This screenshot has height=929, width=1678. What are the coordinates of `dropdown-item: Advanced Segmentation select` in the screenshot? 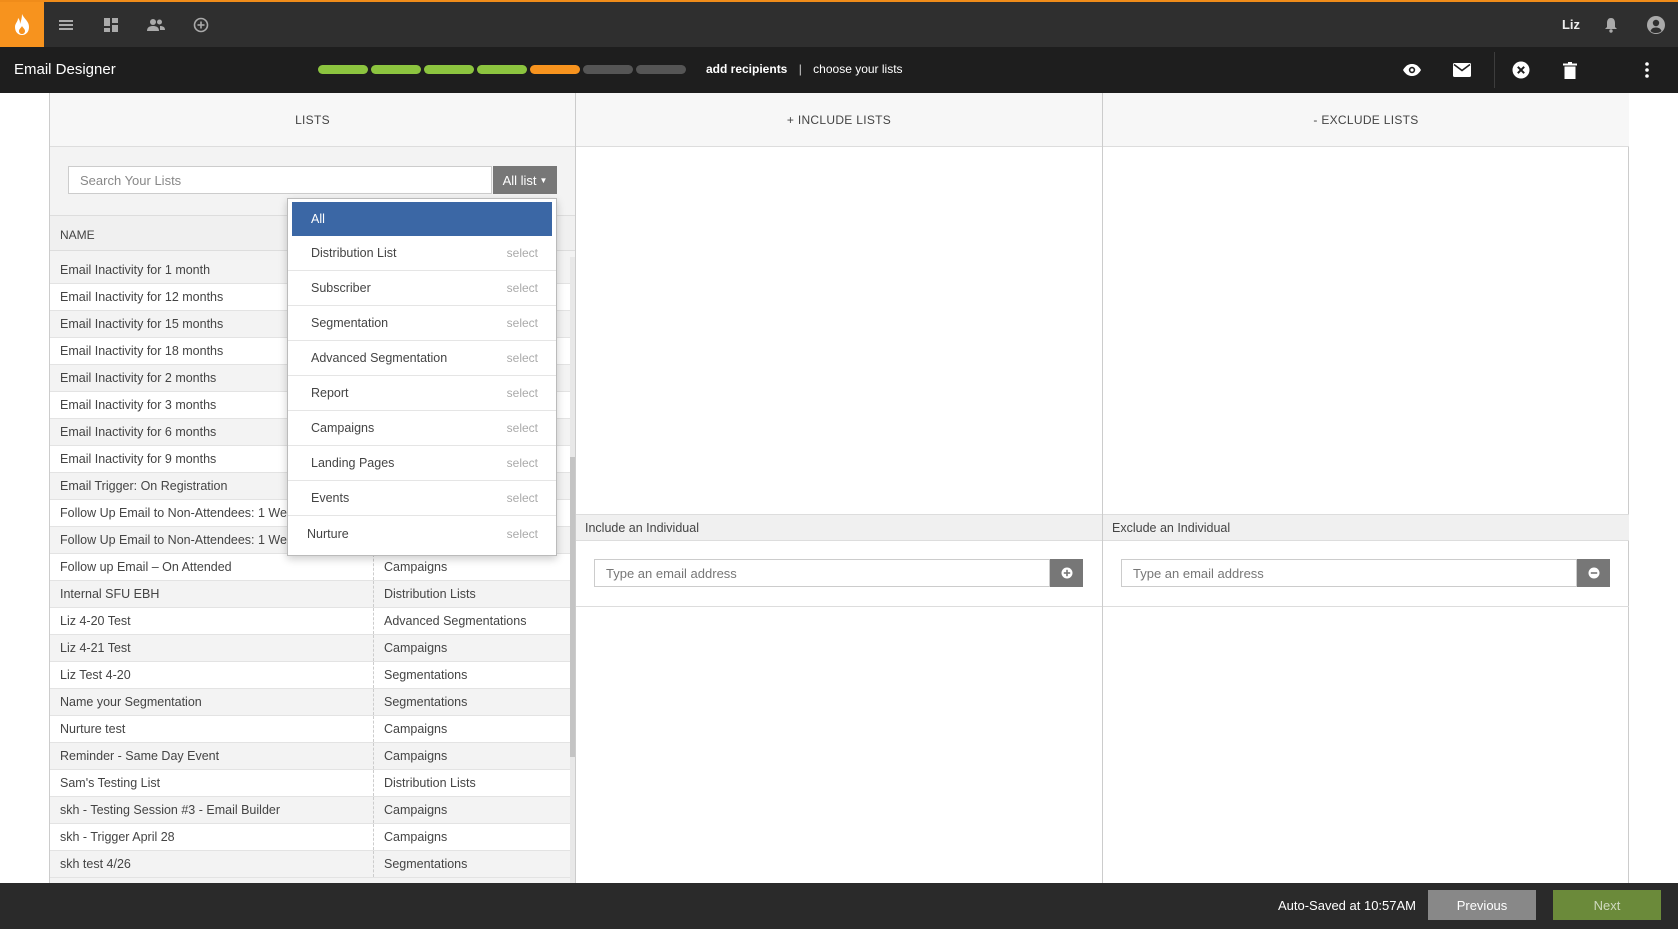 It's located at (422, 358).